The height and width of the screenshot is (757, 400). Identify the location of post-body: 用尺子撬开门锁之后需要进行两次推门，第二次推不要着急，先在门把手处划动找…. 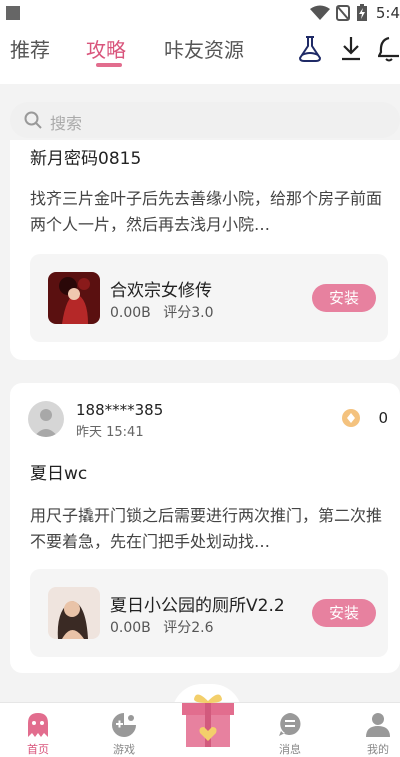
(206, 528).